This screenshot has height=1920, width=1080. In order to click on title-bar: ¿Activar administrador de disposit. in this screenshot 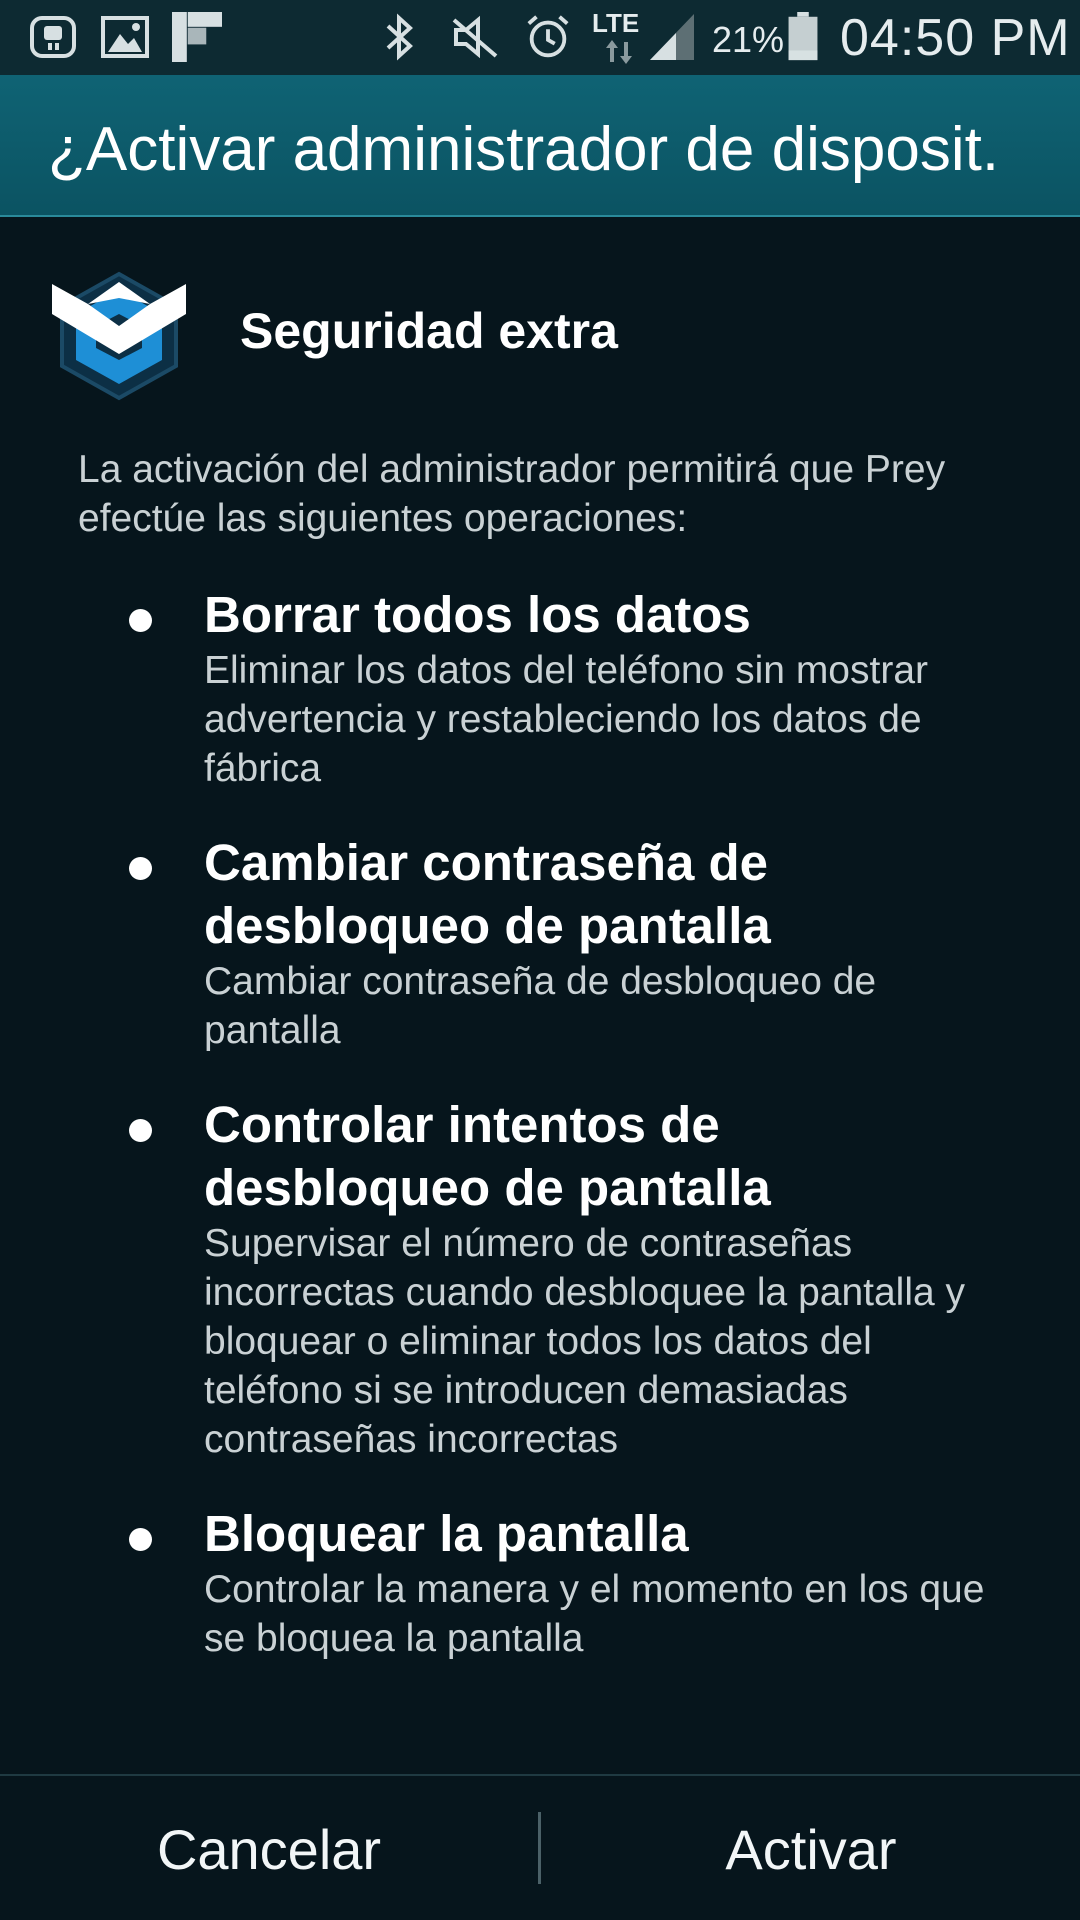, I will do `click(540, 146)`.